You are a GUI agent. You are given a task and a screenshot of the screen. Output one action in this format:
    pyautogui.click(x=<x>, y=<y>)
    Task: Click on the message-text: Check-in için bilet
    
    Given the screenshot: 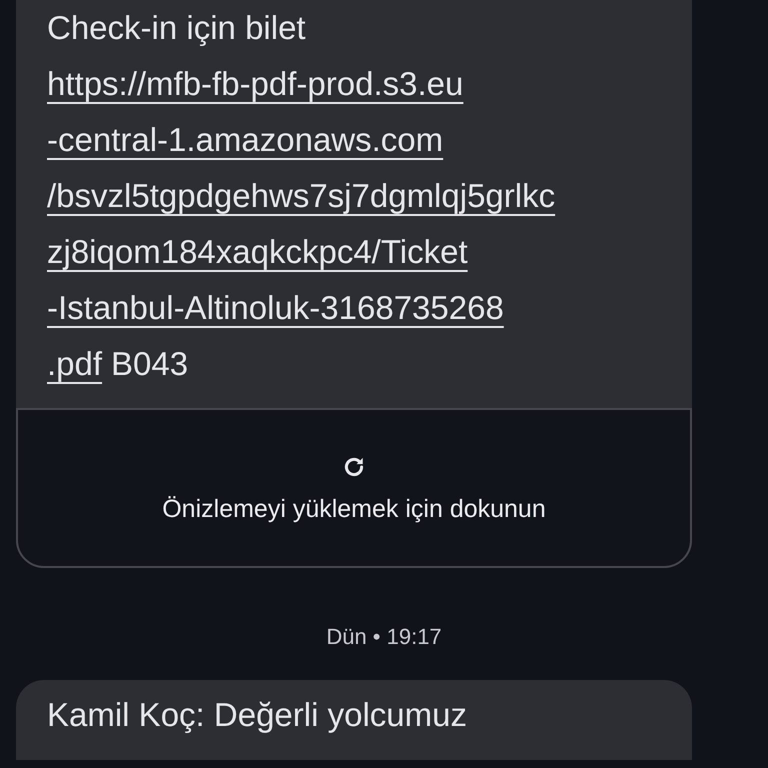 What is the action you would take?
    pyautogui.click(x=177, y=28)
    